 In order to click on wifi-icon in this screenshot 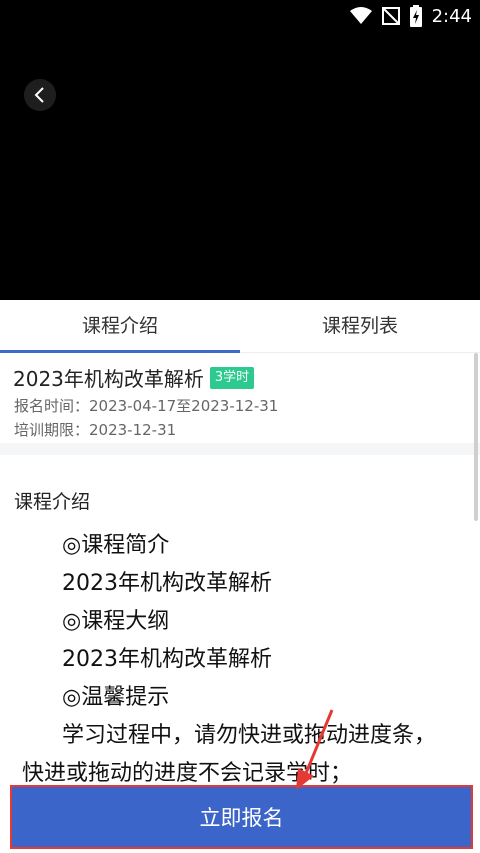, I will do `click(360, 15)`.